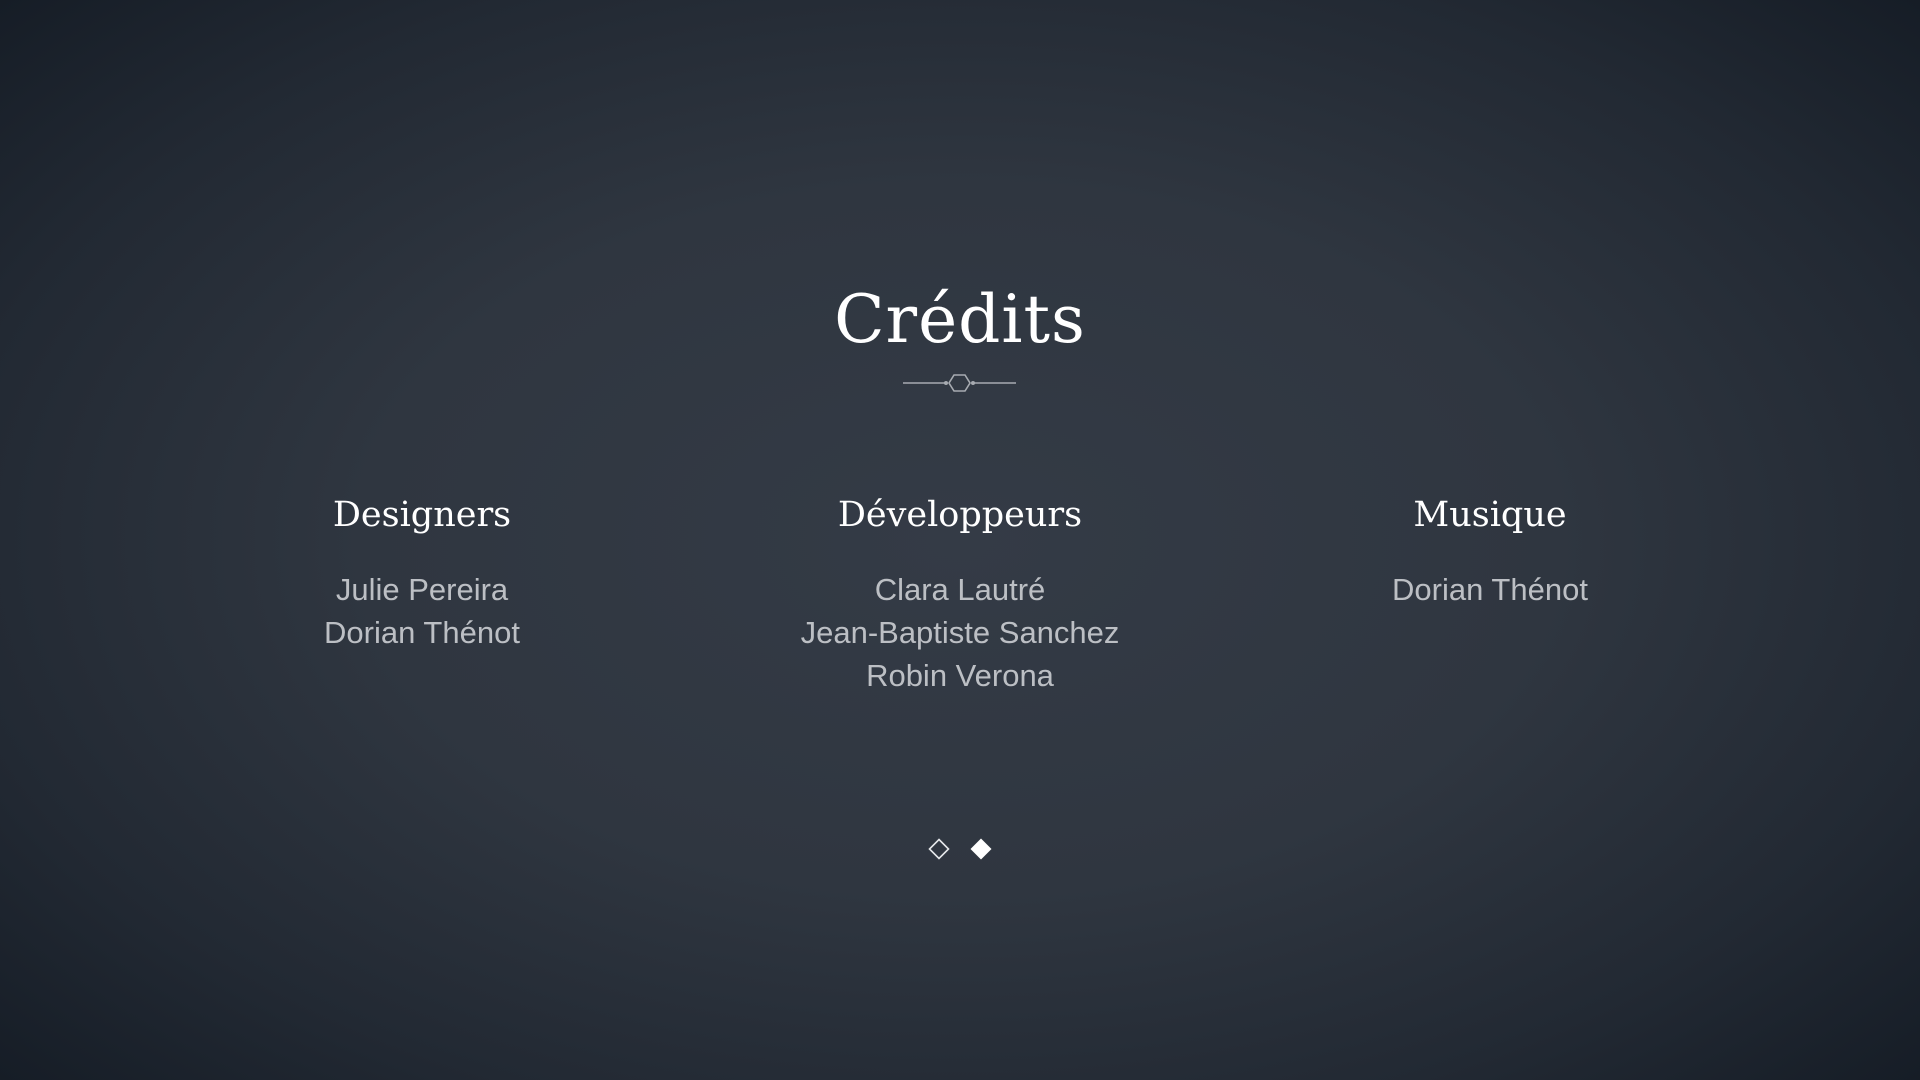 The width and height of the screenshot is (1920, 1080). What do you see at coordinates (959, 383) in the screenshot?
I see `title-divider-ornament-icon` at bounding box center [959, 383].